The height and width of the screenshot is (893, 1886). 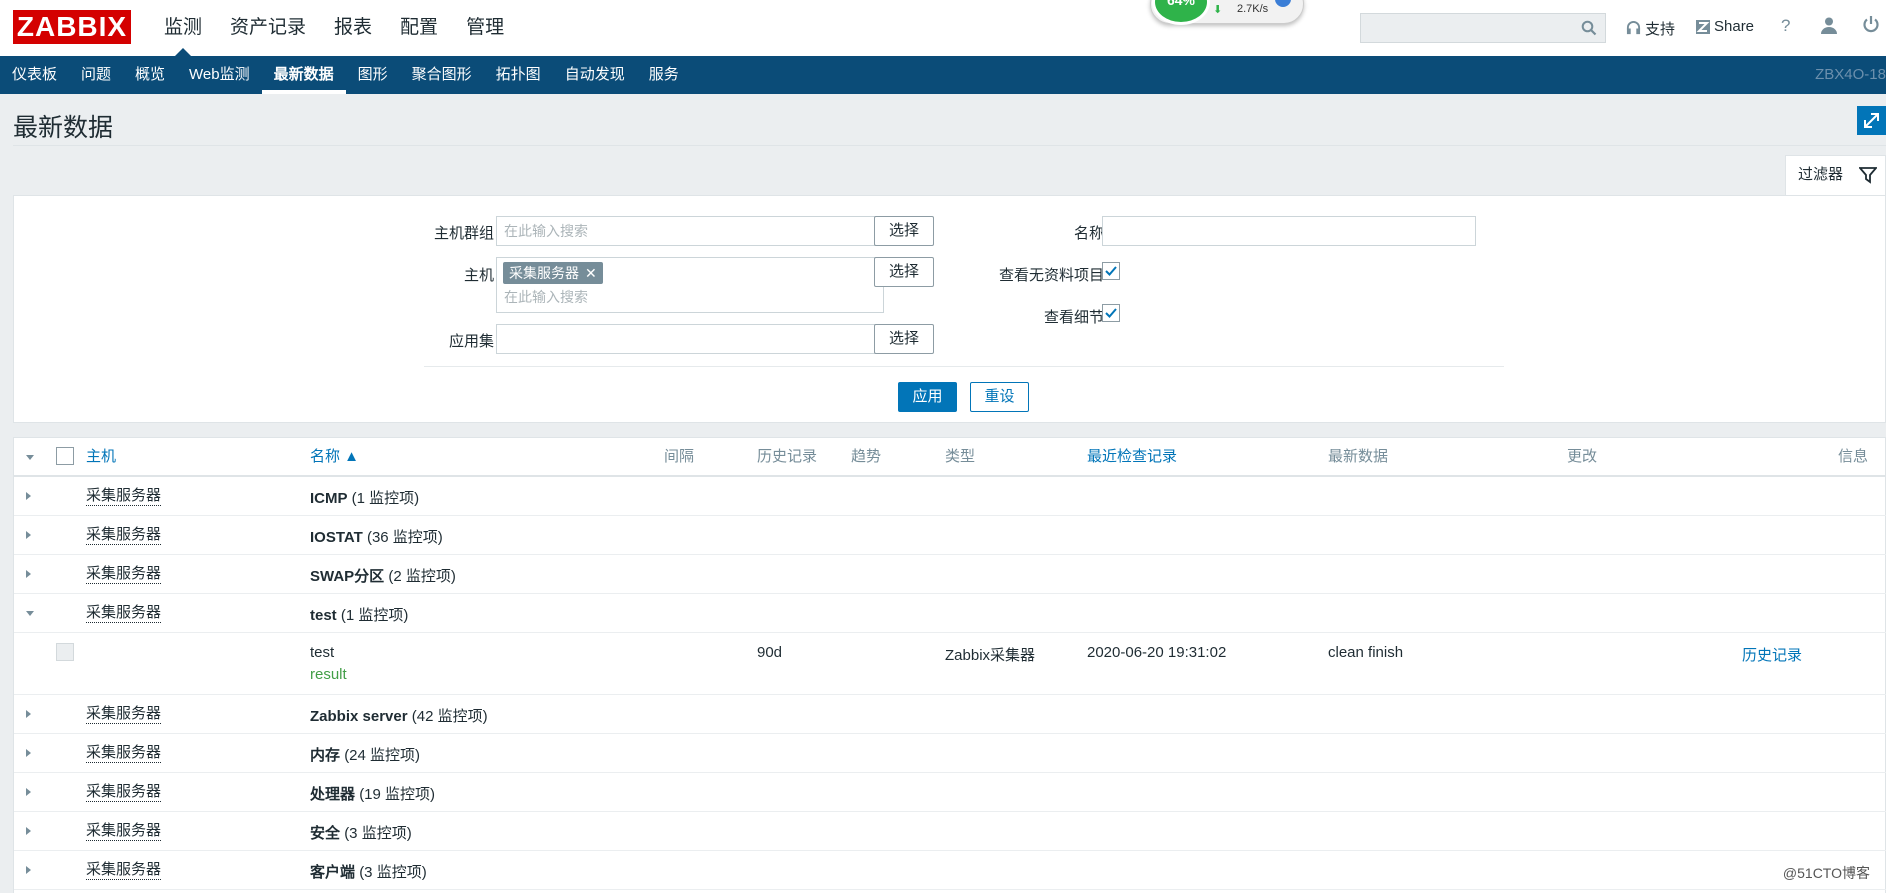 What do you see at coordinates (1157, 652) in the screenshot?
I see `item-last-check: 2020-06-20 19:31:02` at bounding box center [1157, 652].